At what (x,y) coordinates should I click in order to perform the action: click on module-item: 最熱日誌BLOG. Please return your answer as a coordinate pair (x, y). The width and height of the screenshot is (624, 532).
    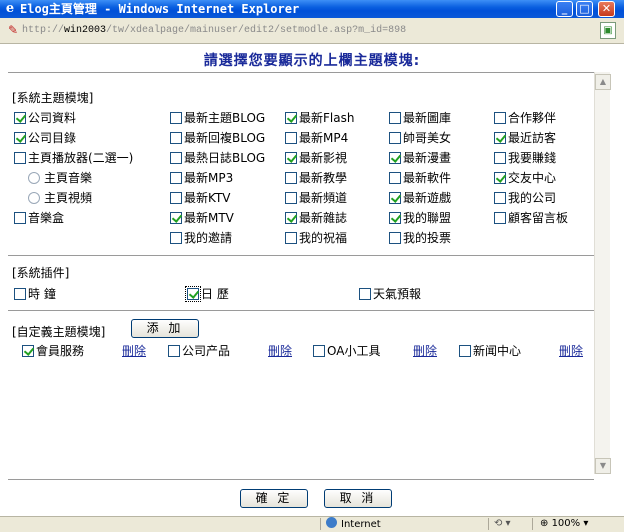
    Looking at the image, I should click on (217, 158).